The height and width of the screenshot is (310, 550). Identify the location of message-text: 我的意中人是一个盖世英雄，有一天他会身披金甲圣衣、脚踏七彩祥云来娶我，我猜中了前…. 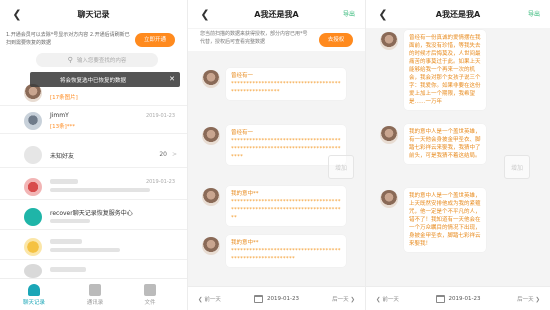
(445, 144).